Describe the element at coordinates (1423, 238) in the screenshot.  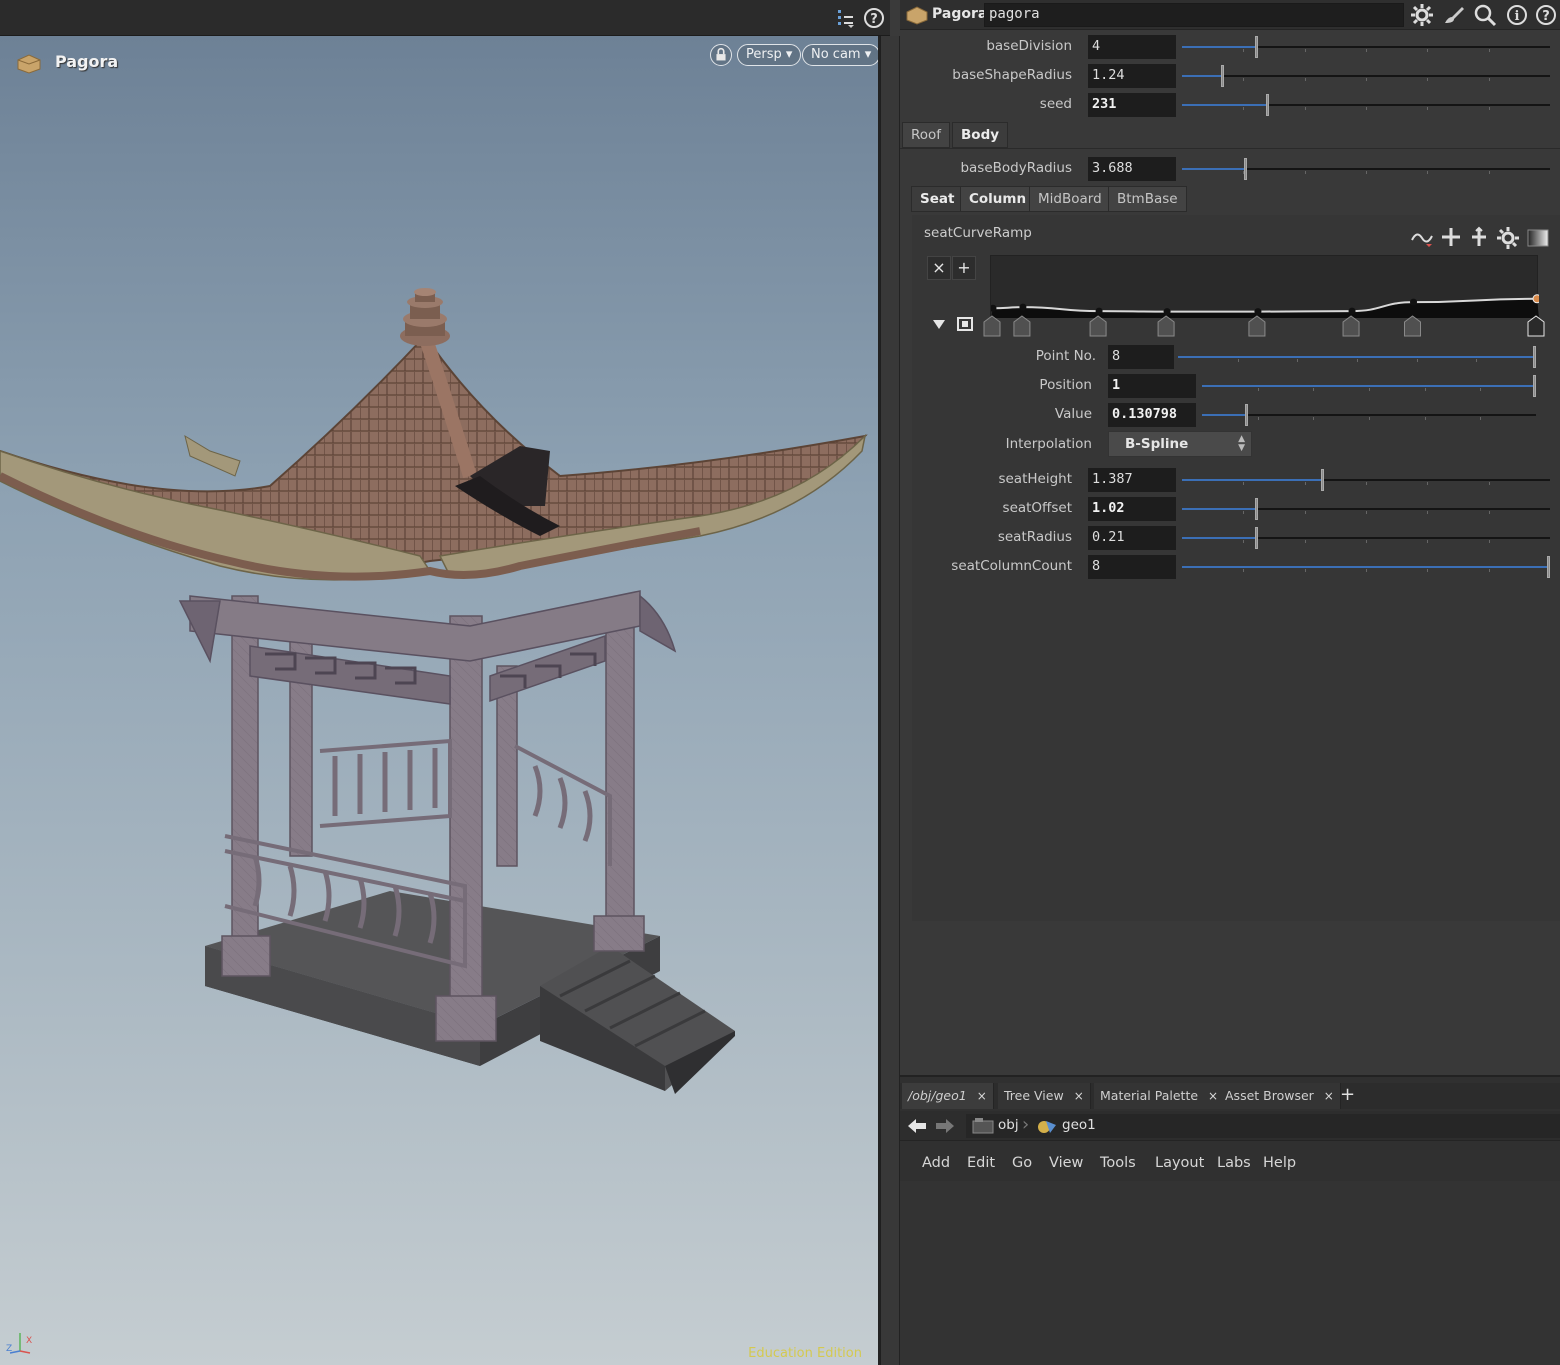
I see `curve-icon` at that location.